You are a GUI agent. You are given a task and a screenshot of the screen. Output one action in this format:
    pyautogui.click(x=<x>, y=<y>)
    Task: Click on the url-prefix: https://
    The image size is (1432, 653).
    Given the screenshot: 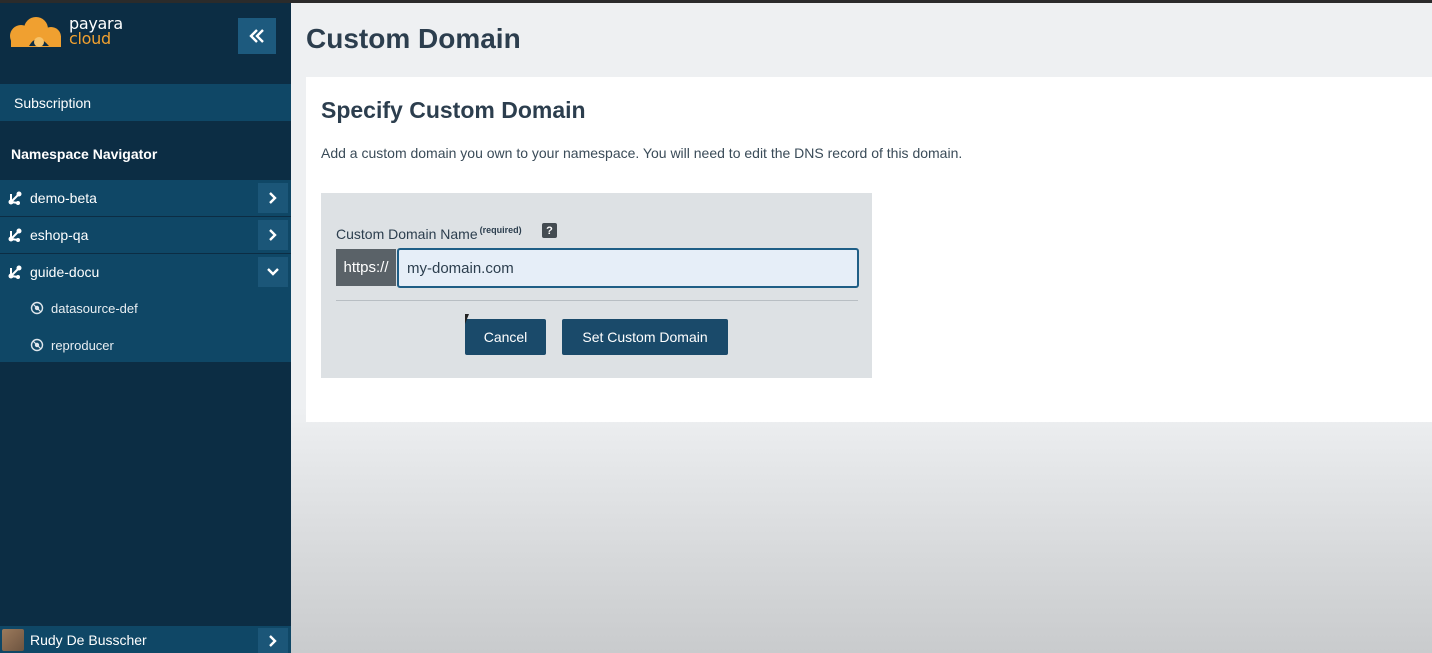 What is the action you would take?
    pyautogui.click(x=366, y=267)
    